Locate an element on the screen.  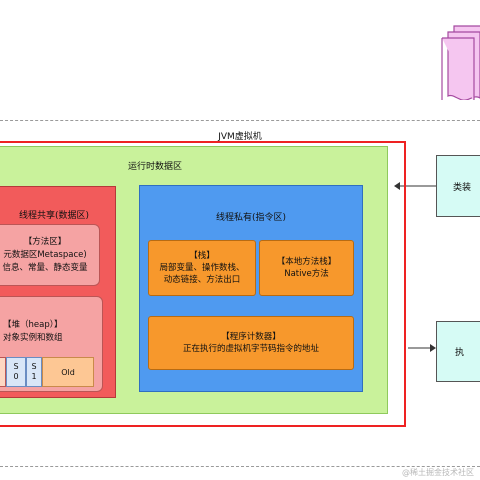
method-area-box: 【方法区】 元数据区Metaspace) 信息、常量、静态变量 is located at coordinates (50, 255).